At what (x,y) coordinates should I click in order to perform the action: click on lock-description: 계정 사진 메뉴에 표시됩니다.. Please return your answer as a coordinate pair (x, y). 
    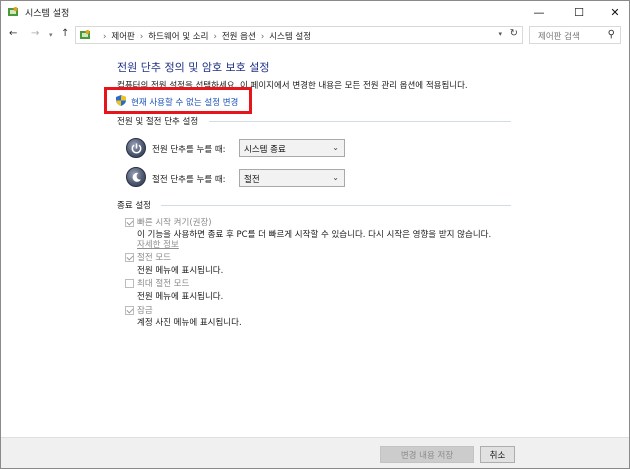
    Looking at the image, I should click on (189, 323).